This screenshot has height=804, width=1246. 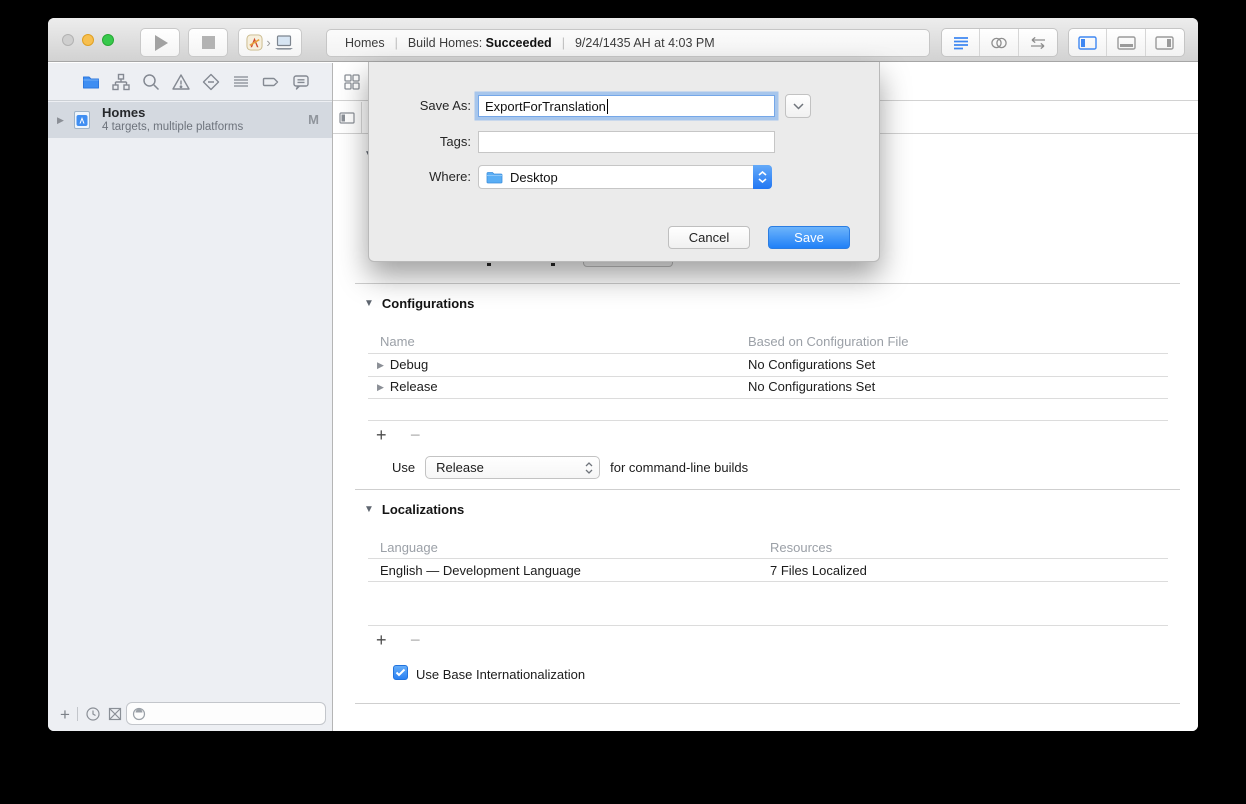 What do you see at coordinates (518, 43) in the screenshot?
I see `status-build-result: Succeeded` at bounding box center [518, 43].